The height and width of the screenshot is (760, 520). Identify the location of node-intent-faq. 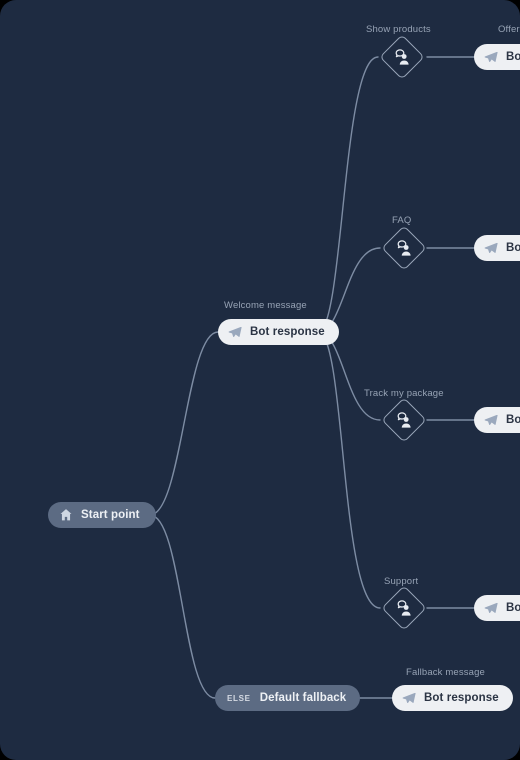
(404, 248).